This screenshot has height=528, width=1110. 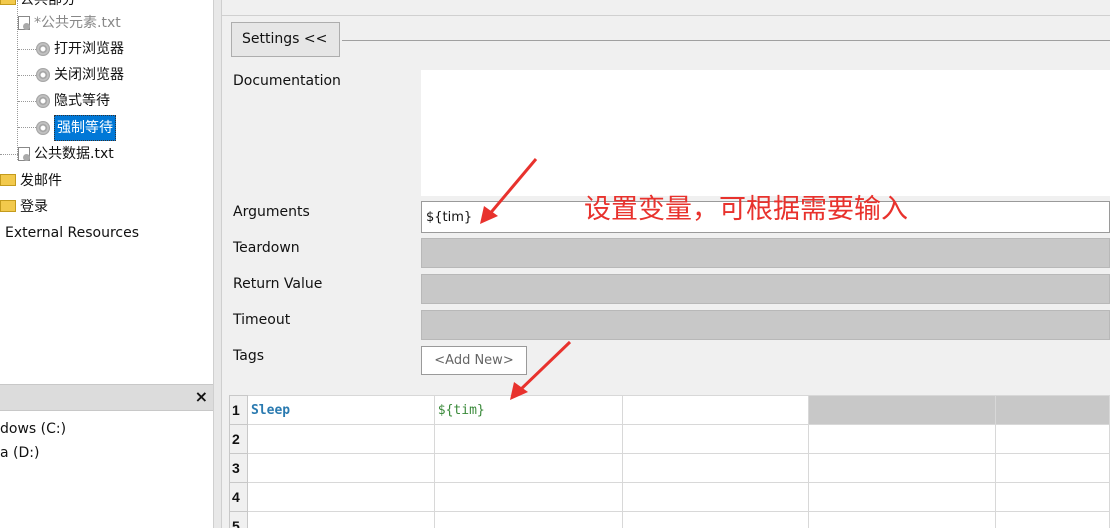 What do you see at coordinates (238, 497) in the screenshot?
I see `row-number: 4` at bounding box center [238, 497].